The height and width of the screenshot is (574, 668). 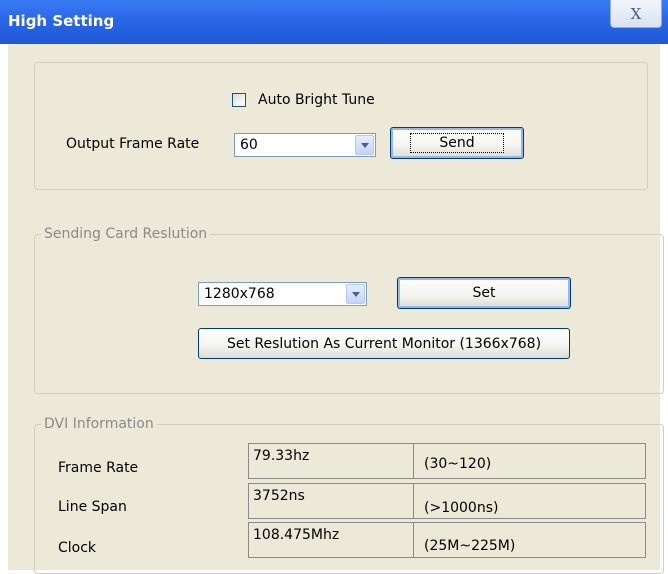 I want to click on line-span-label: Line Span, so click(x=92, y=507).